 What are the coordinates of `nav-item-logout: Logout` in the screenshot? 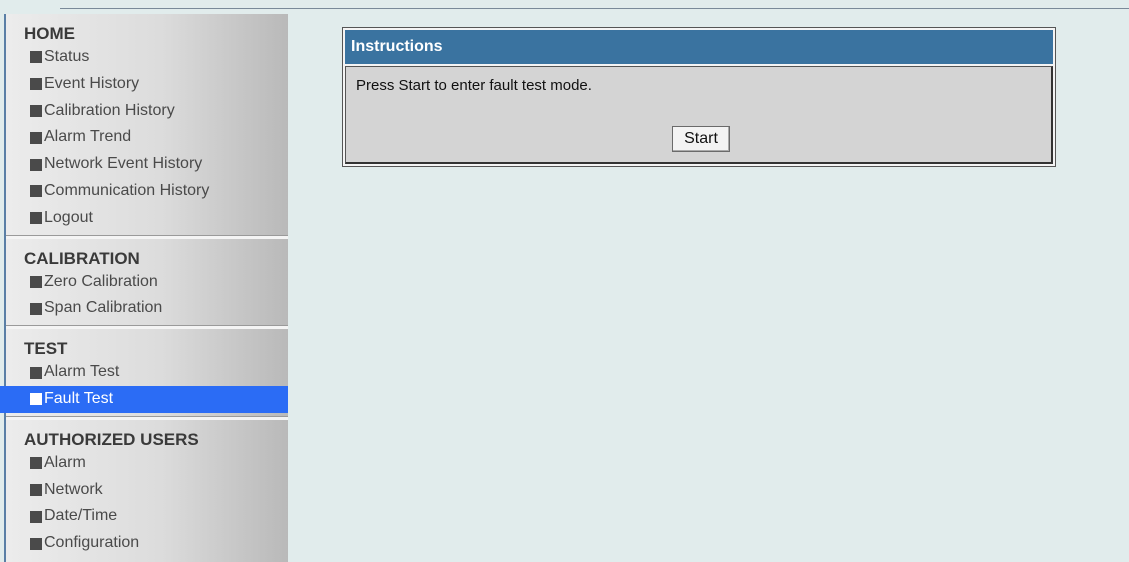 It's located at (147, 218).